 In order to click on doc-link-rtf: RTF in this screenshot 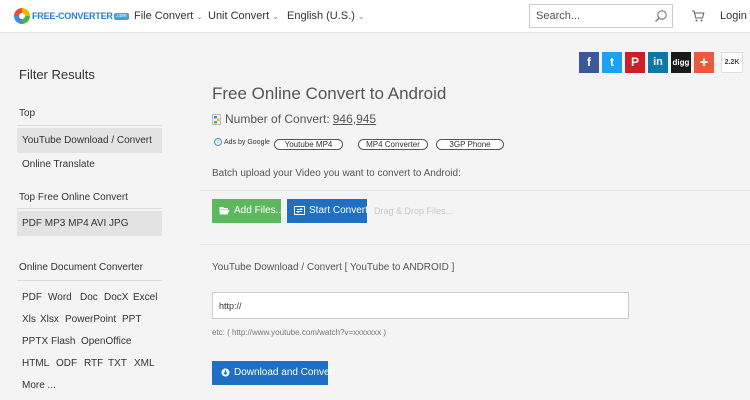, I will do `click(93, 363)`.